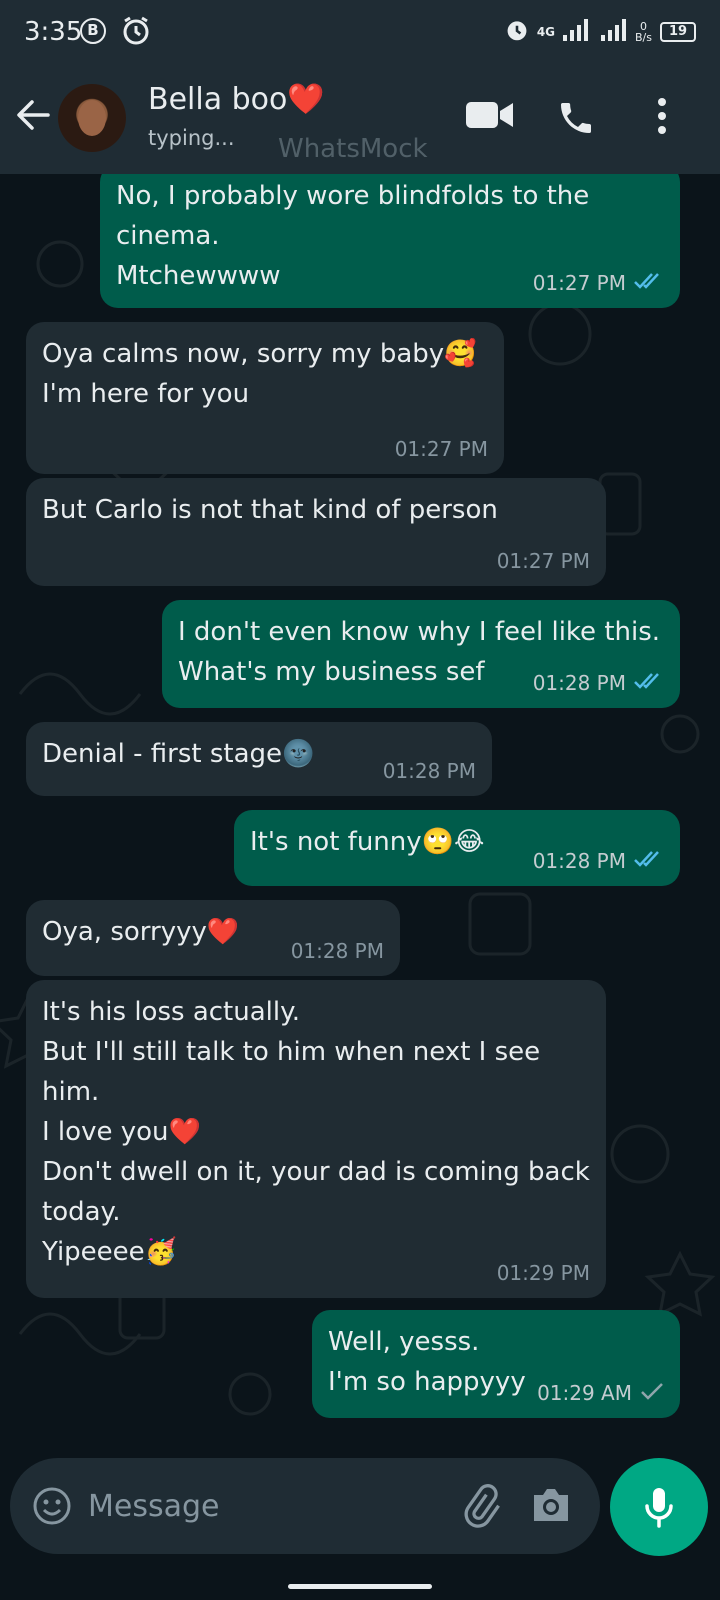 The height and width of the screenshot is (1600, 720). What do you see at coordinates (360, 120) in the screenshot?
I see `chat-header: Bella boo❤️ typing... WhatsMock` at bounding box center [360, 120].